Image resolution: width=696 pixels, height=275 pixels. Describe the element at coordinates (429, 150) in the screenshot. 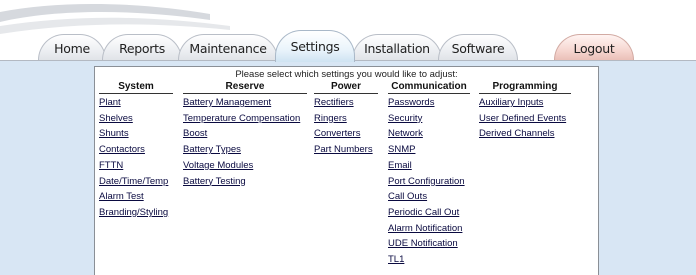

I see `settings-link-snmp: SNMP` at that location.